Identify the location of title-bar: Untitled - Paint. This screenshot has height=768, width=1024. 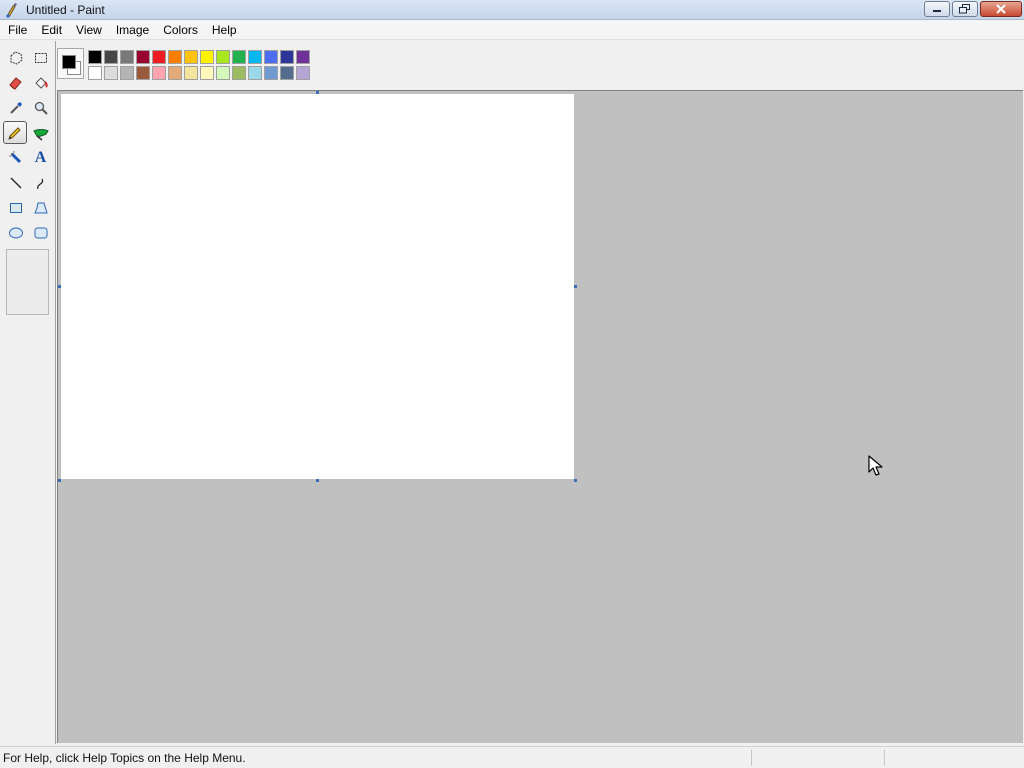
(512, 10).